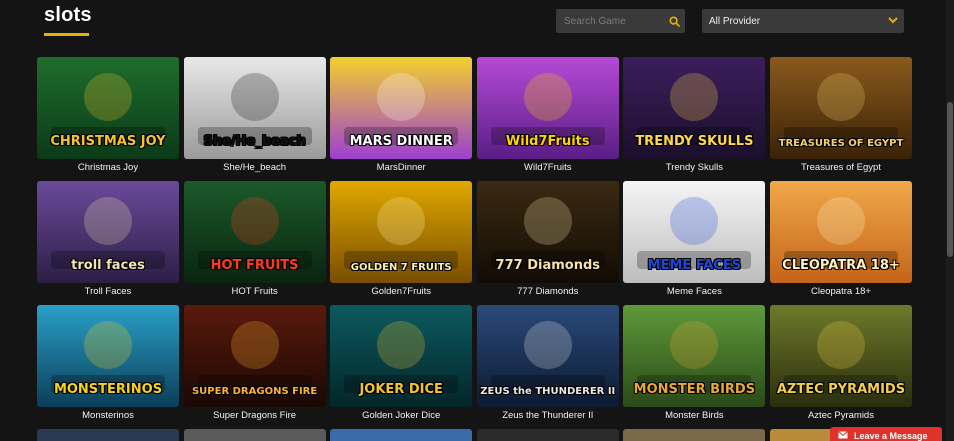 Image resolution: width=954 pixels, height=441 pixels. What do you see at coordinates (547, 108) in the screenshot?
I see `game-thumbnail: Wild7Fruits` at bounding box center [547, 108].